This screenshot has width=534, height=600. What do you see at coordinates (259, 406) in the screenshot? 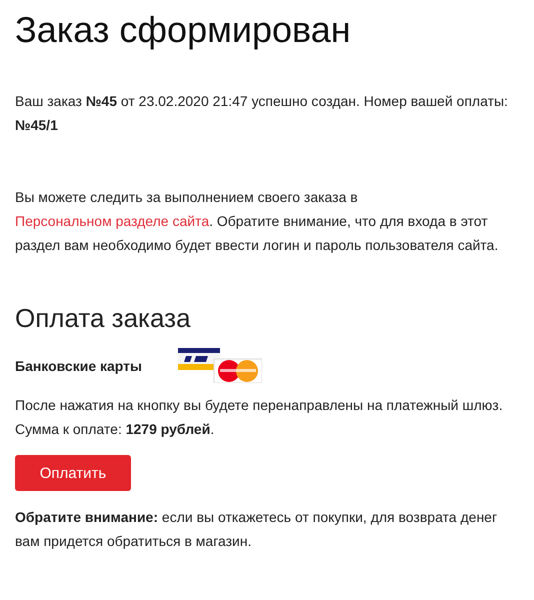
I see `redirect-note: После нажатия на кнопку вы будете перенаправлены на платежный шлюз.` at bounding box center [259, 406].